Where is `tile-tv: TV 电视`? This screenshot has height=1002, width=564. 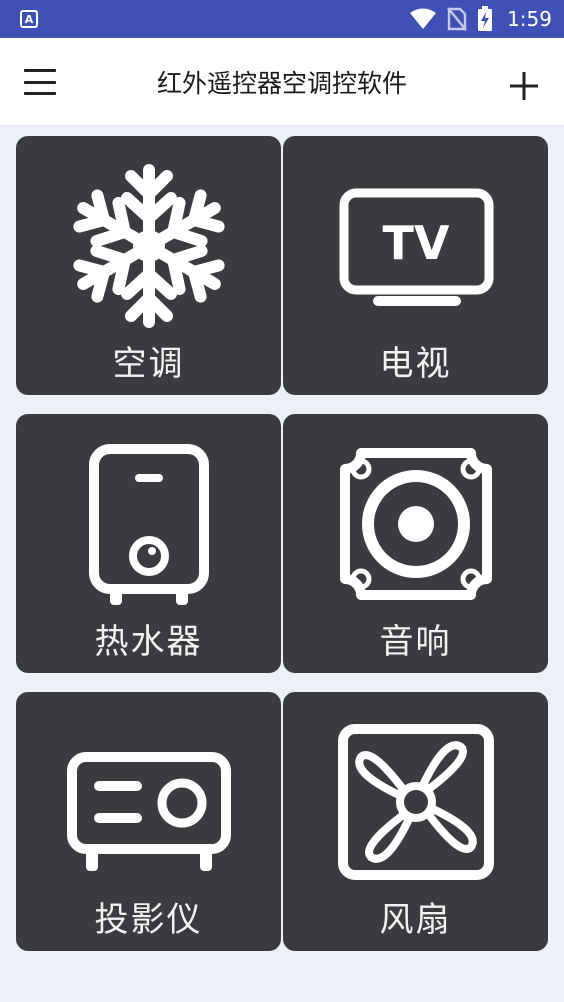
tile-tv: TV 电视 is located at coordinates (415, 265).